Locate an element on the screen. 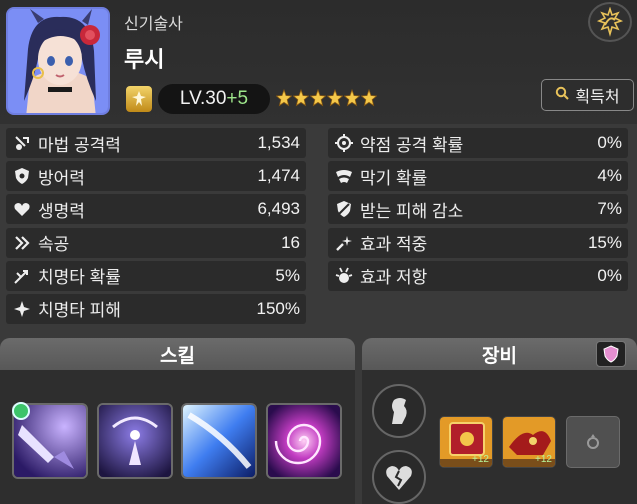 This screenshot has height=504, width=637. stat-row: 막기 확률 4% is located at coordinates (478, 176).